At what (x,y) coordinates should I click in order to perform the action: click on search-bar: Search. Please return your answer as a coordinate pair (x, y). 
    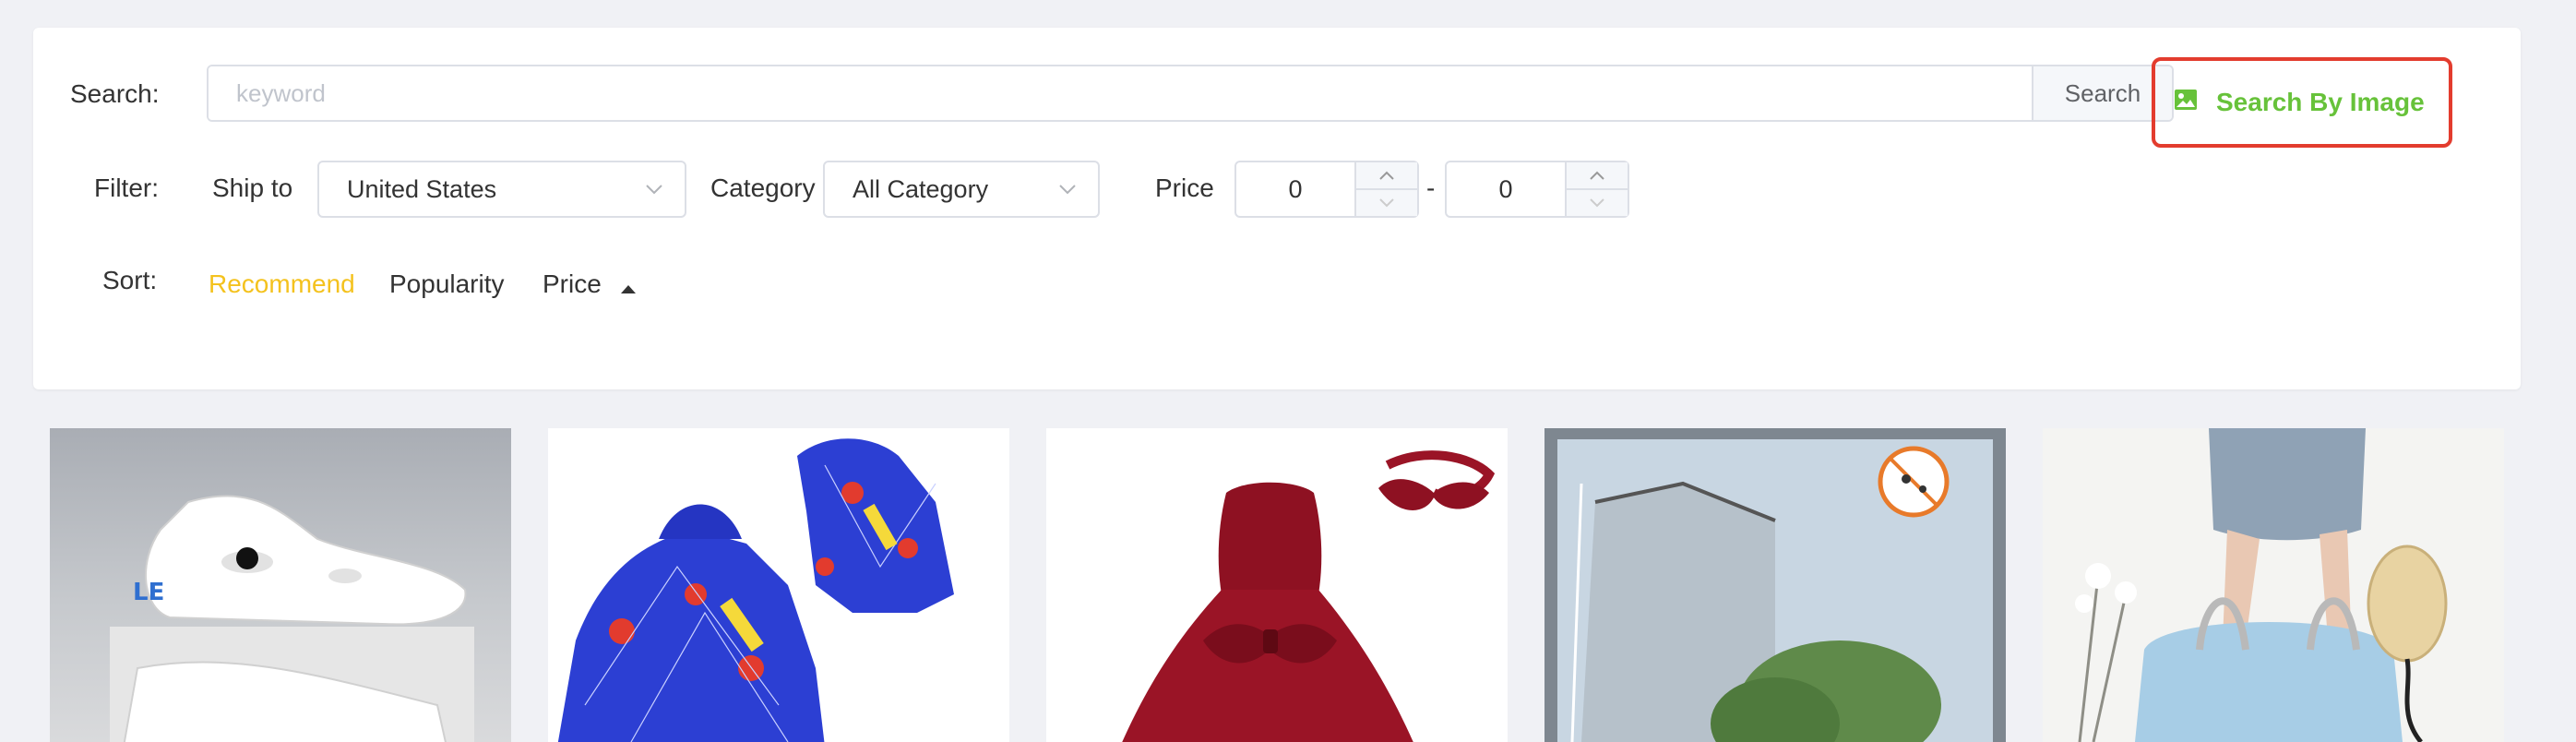
    Looking at the image, I should click on (1190, 93).